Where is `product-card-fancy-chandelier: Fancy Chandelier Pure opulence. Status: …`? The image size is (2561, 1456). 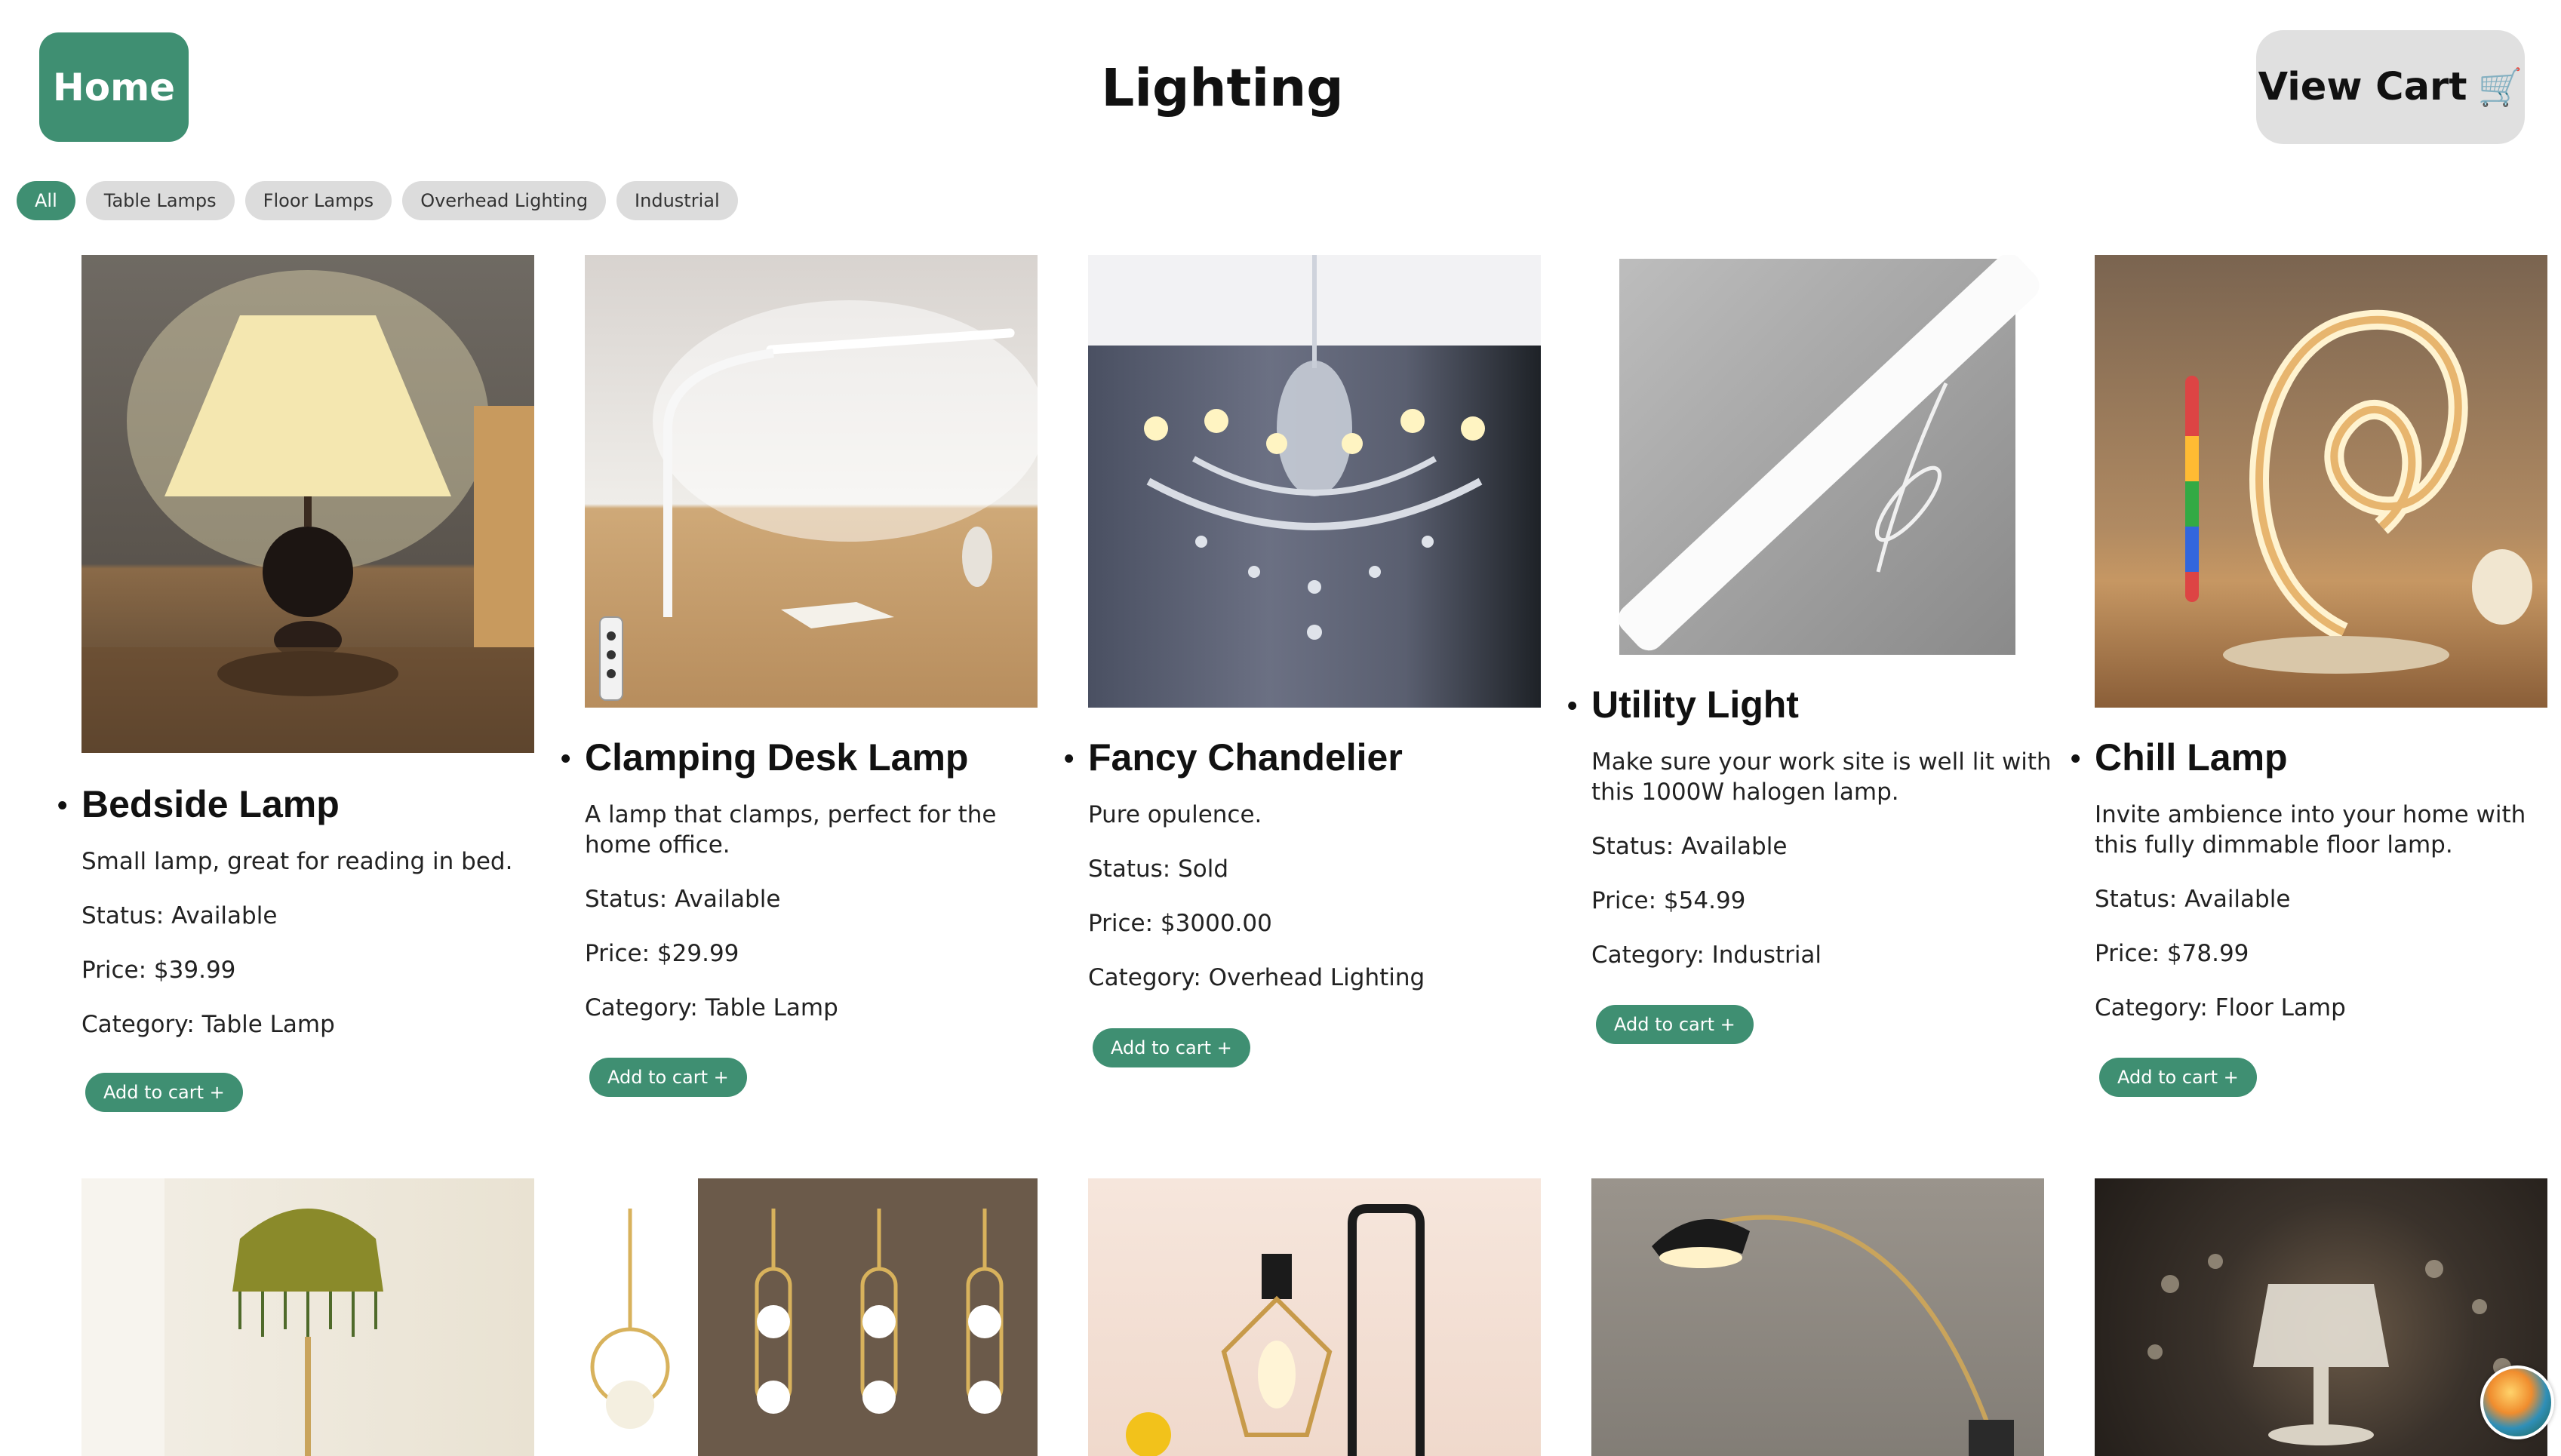 product-card-fancy-chandelier: Fancy Chandelier Pure opulence. Status: … is located at coordinates (1306, 624).